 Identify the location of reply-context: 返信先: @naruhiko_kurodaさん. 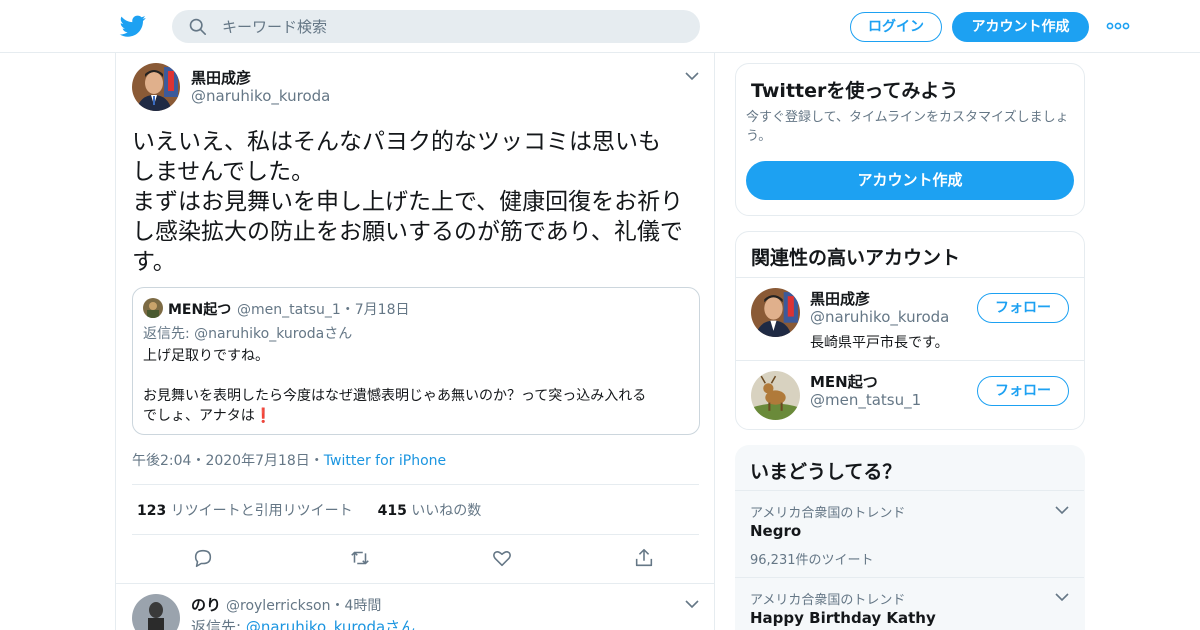
(303, 623).